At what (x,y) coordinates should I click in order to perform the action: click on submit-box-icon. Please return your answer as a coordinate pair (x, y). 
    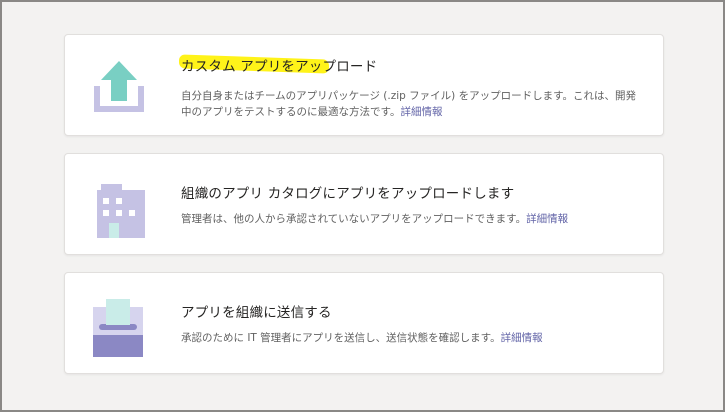
    Looking at the image, I should click on (119, 322).